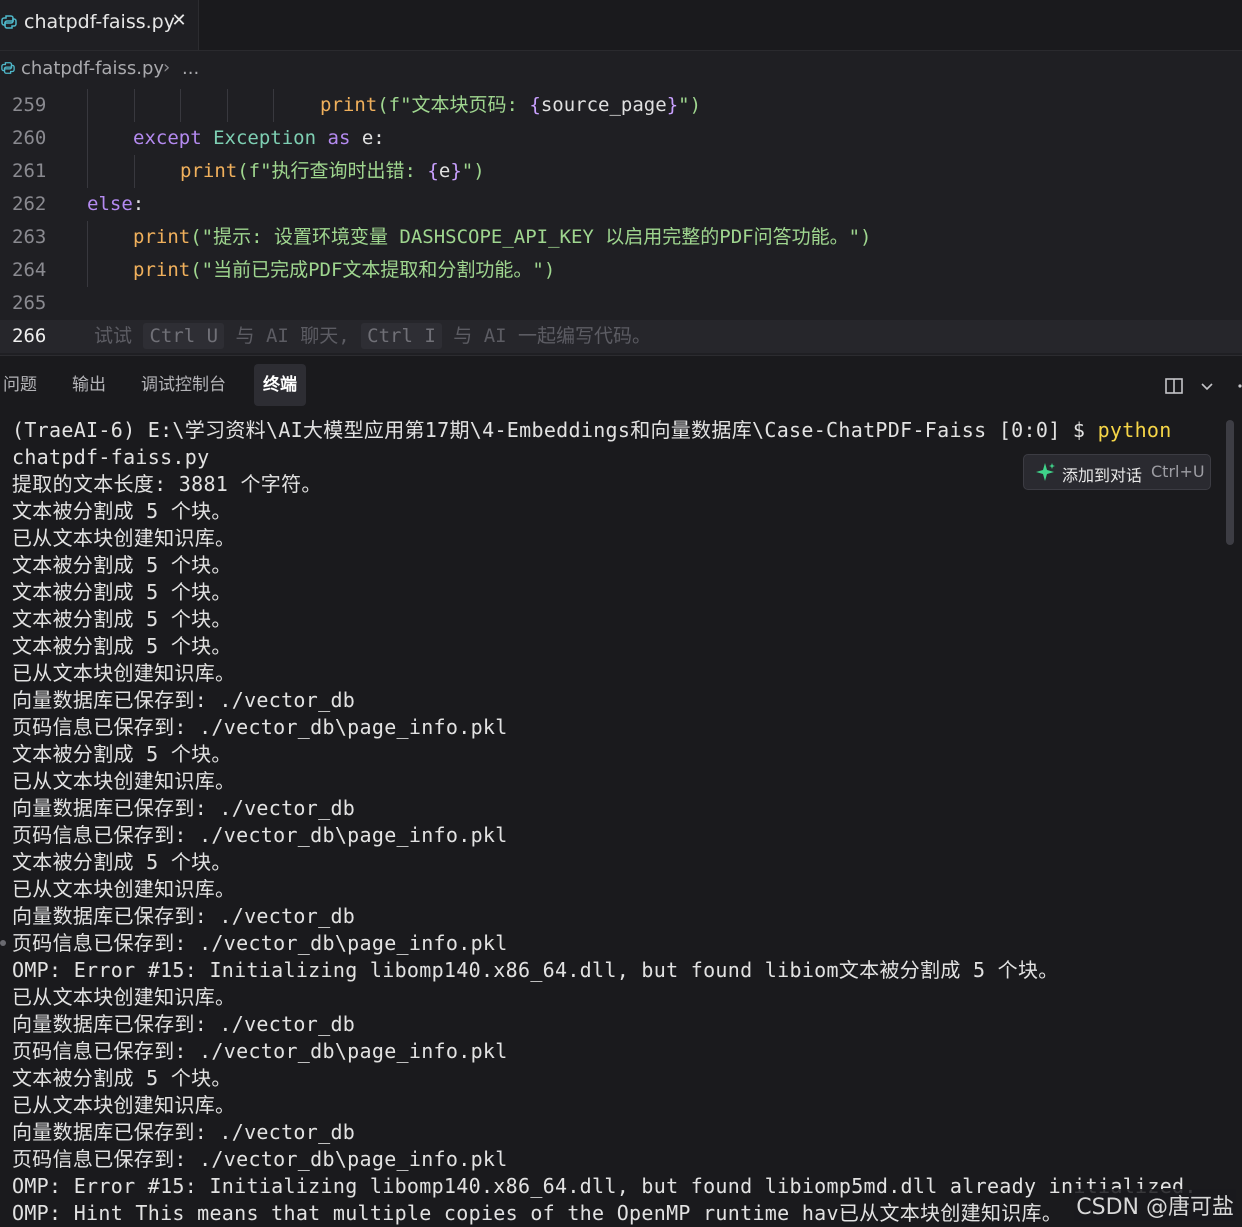 The width and height of the screenshot is (1242, 1227). I want to click on code-text: print("当前已完成PDF文本提取和分割功能。"), so click(344, 270).